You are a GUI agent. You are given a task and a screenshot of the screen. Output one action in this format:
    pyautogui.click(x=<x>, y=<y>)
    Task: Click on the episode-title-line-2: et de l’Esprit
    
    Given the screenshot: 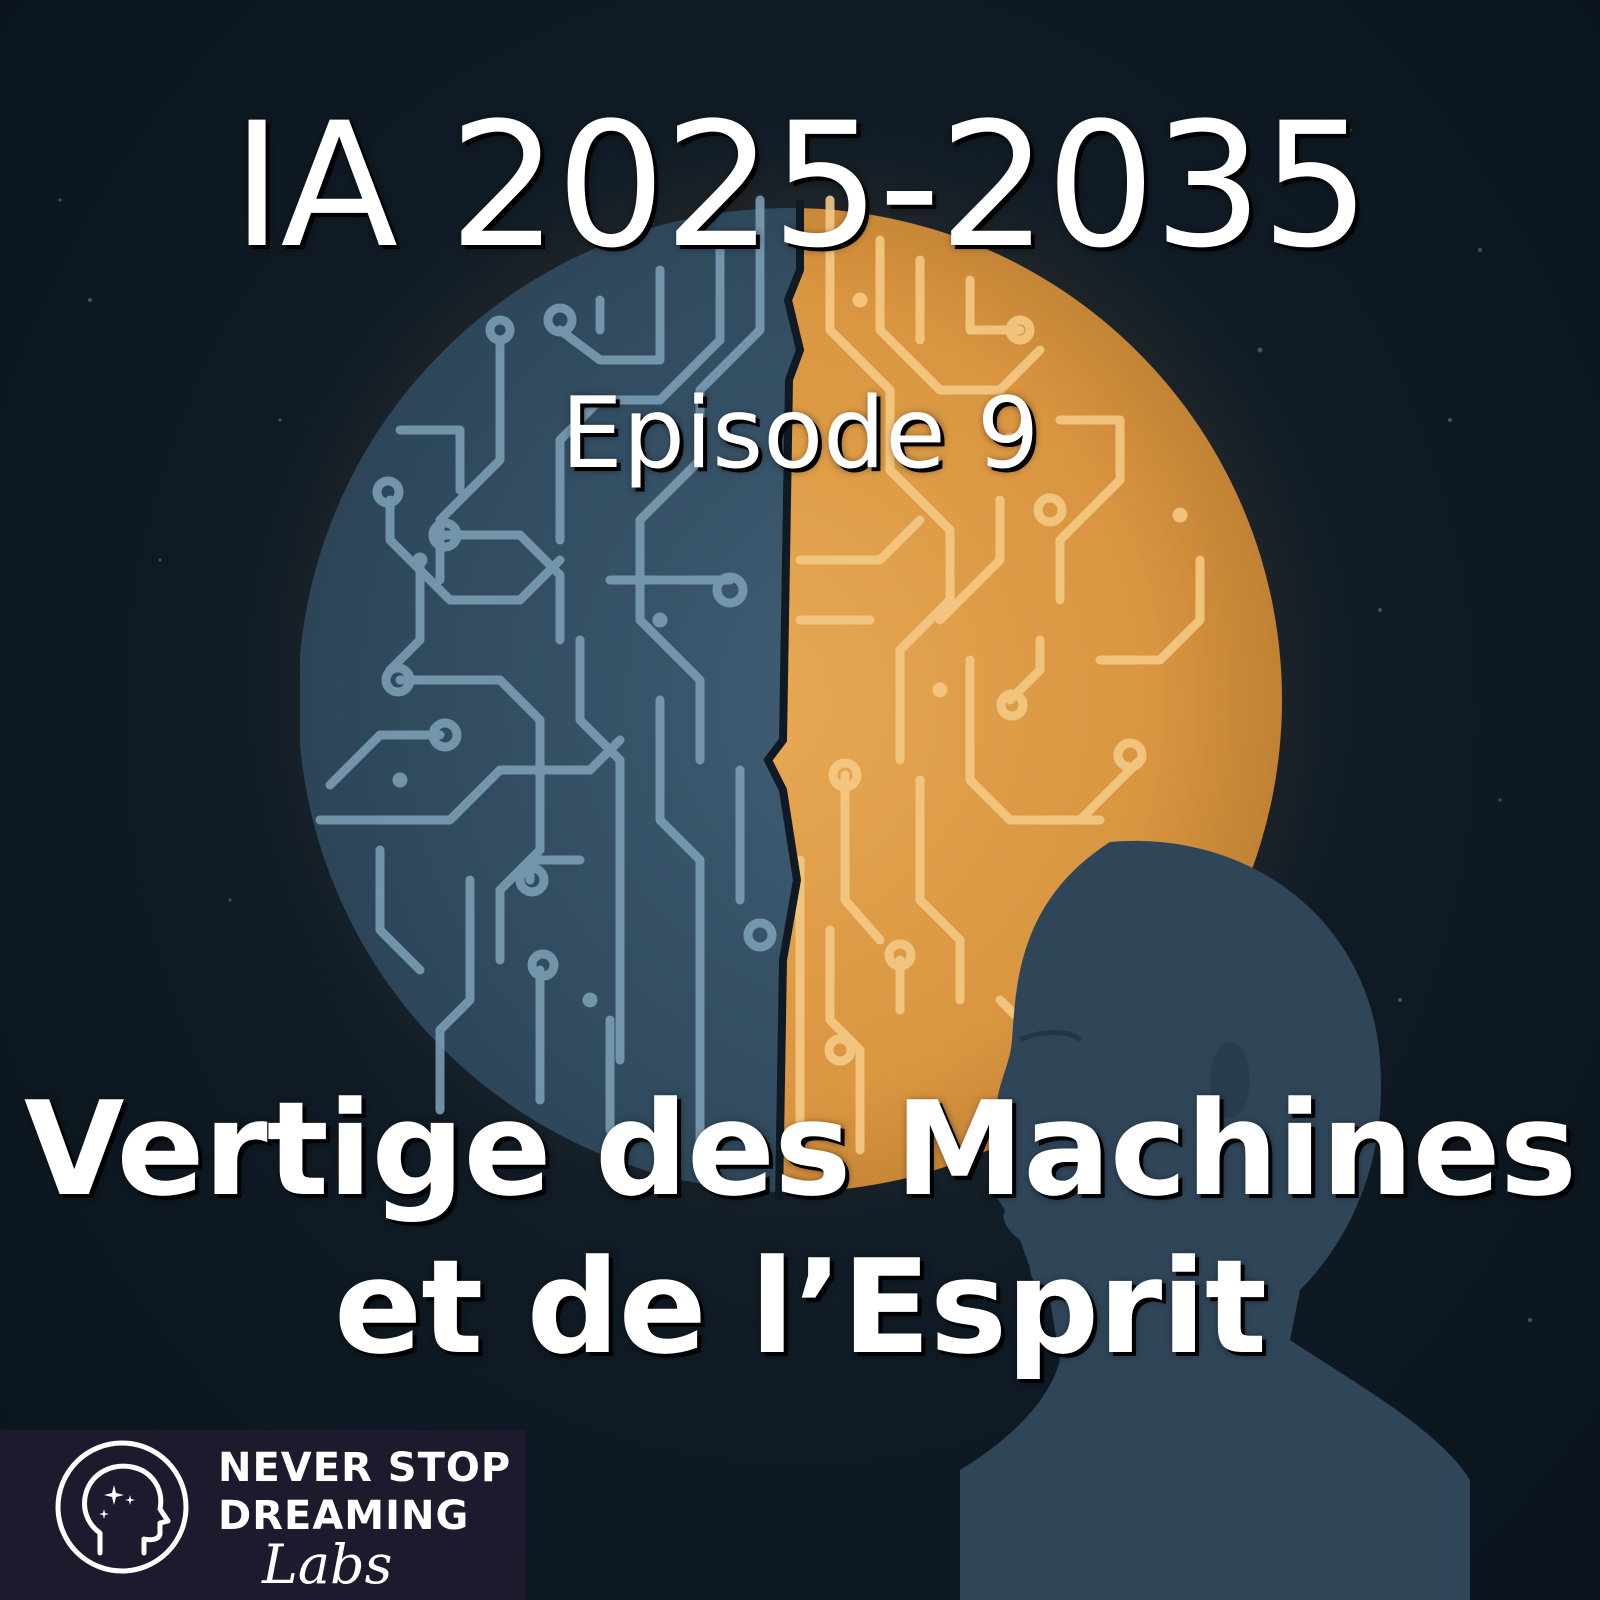 What is the action you would take?
    pyautogui.click(x=800, y=1307)
    